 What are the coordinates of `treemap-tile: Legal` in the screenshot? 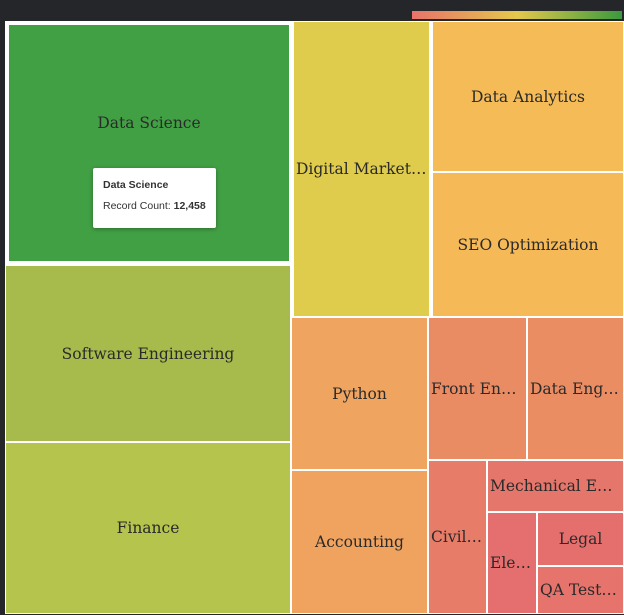 It's located at (580, 539).